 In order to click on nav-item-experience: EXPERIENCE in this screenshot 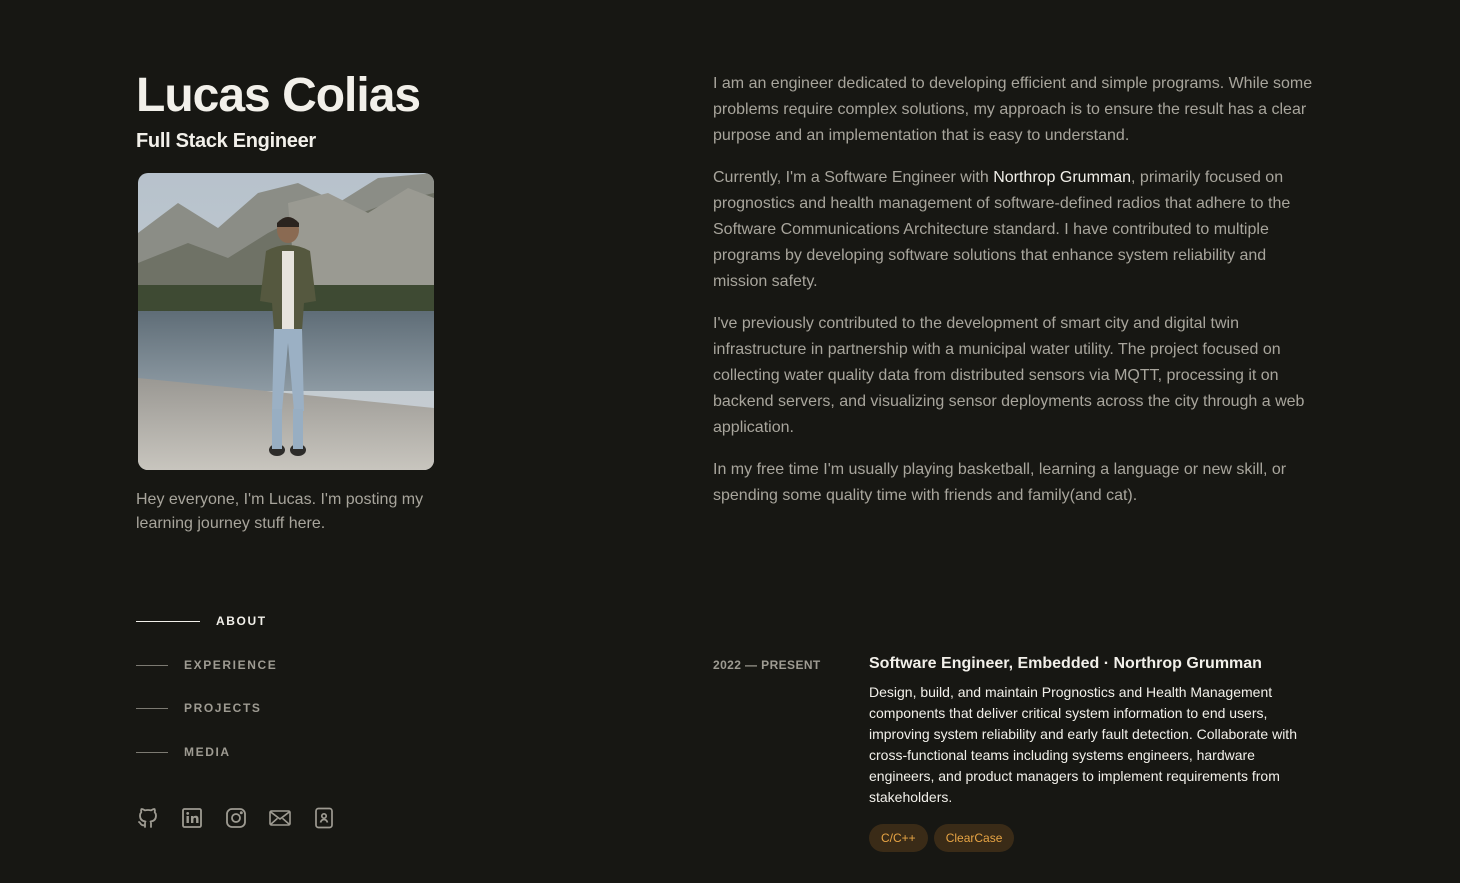, I will do `click(206, 665)`.